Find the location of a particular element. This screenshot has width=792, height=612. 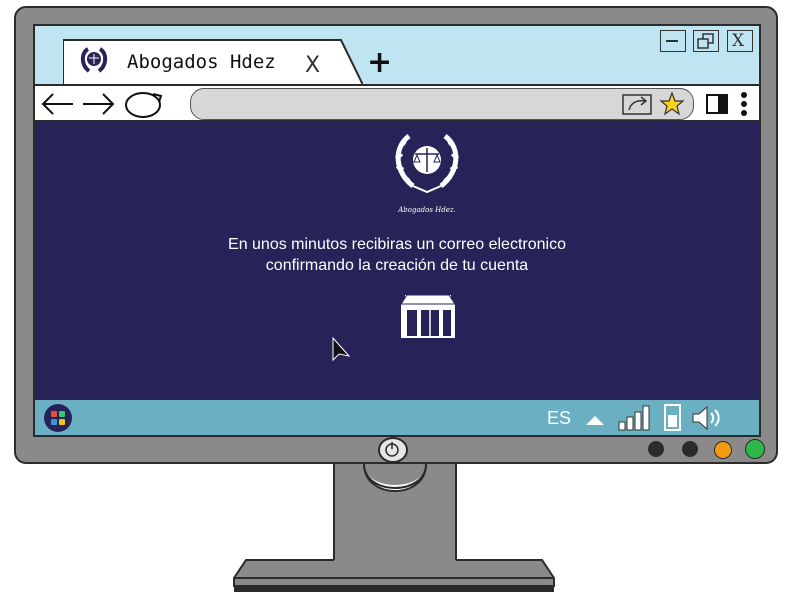

restore-button is located at coordinates (706, 41).